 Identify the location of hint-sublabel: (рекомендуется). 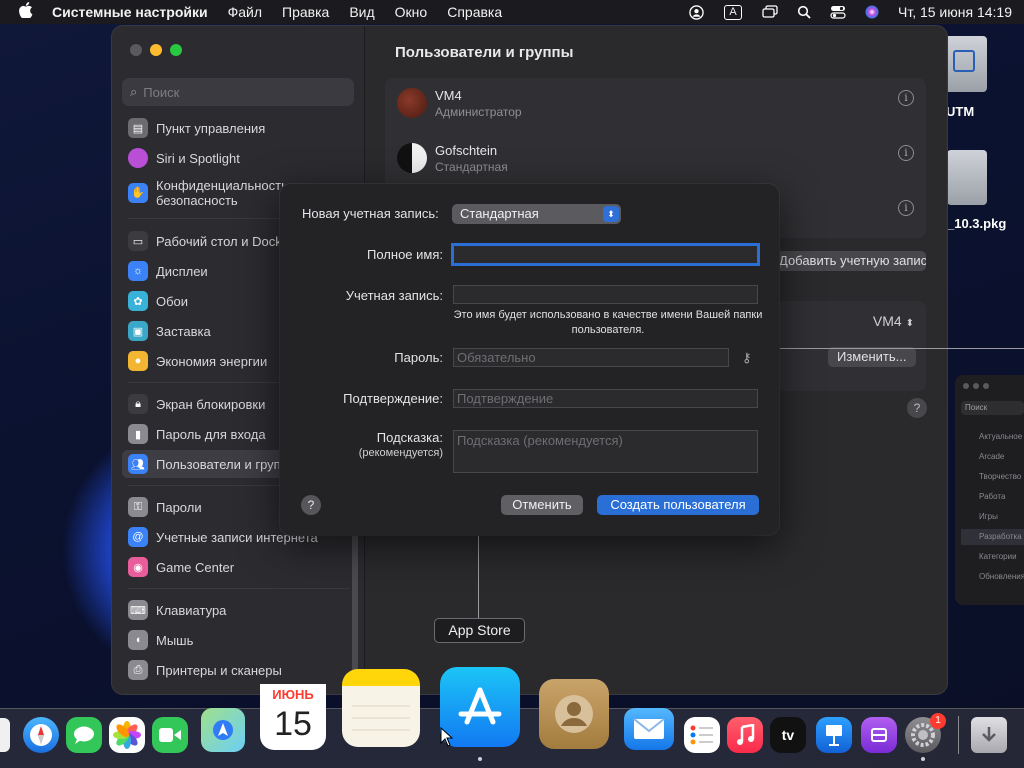
(400, 453).